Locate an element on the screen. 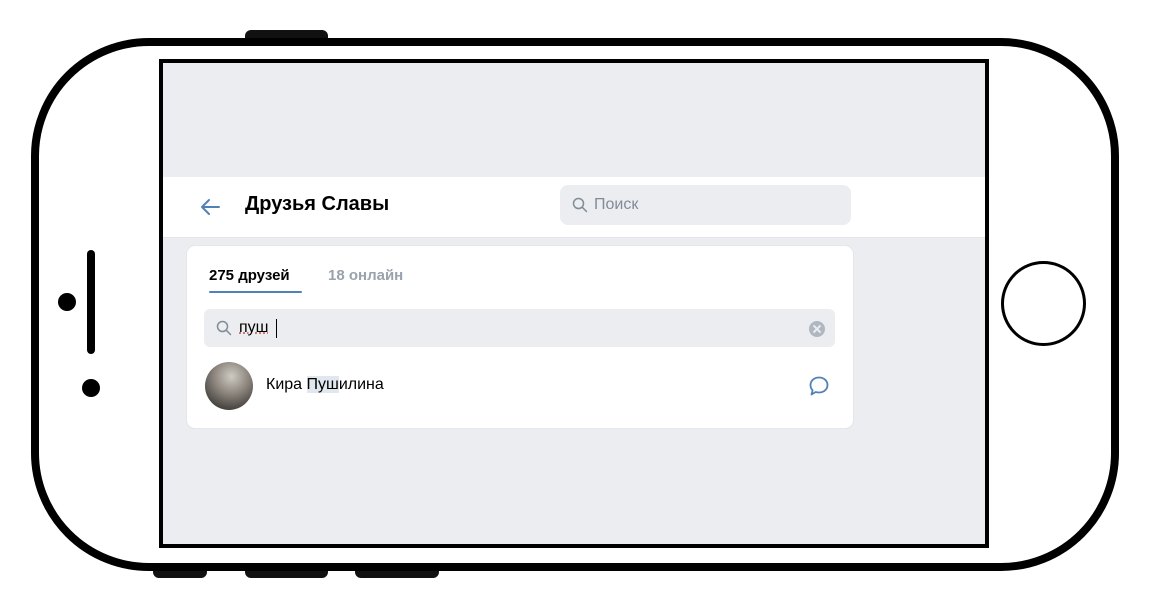  phone-sensor-dot is located at coordinates (67, 302).